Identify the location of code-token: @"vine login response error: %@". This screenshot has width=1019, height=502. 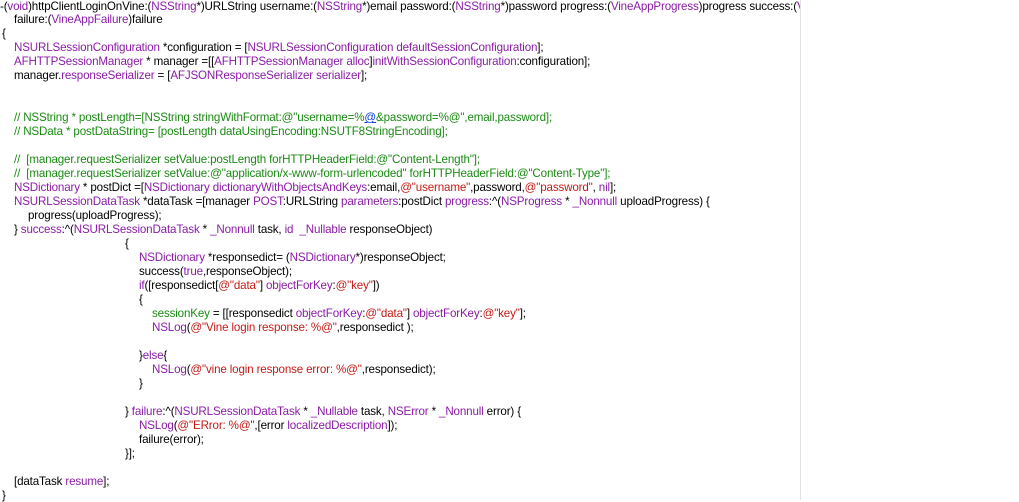
(276, 369).